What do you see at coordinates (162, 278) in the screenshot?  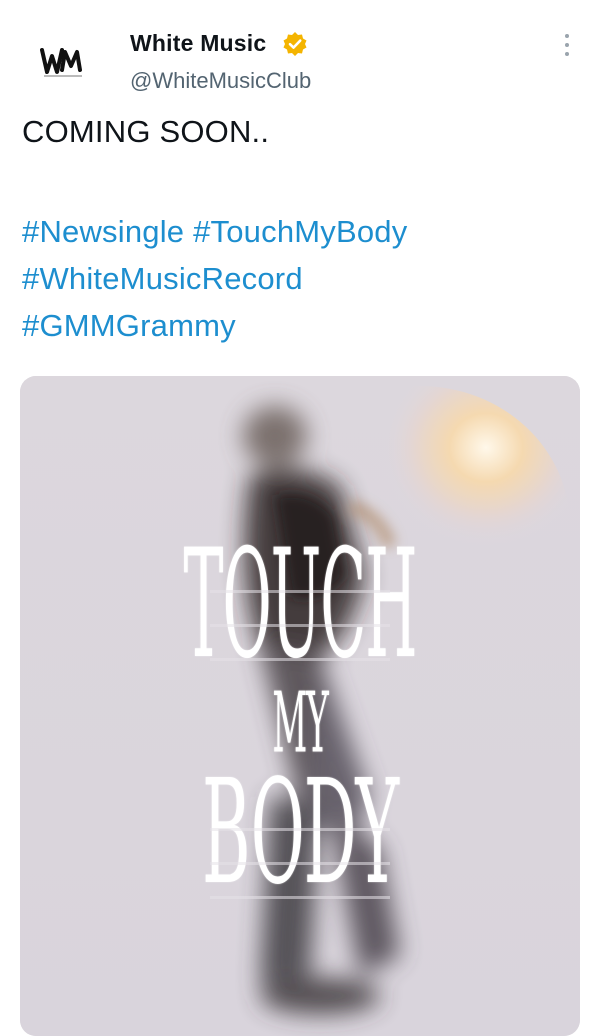 I see `hashtag-whitemusicrecord: #WhiteMusicRecord` at bounding box center [162, 278].